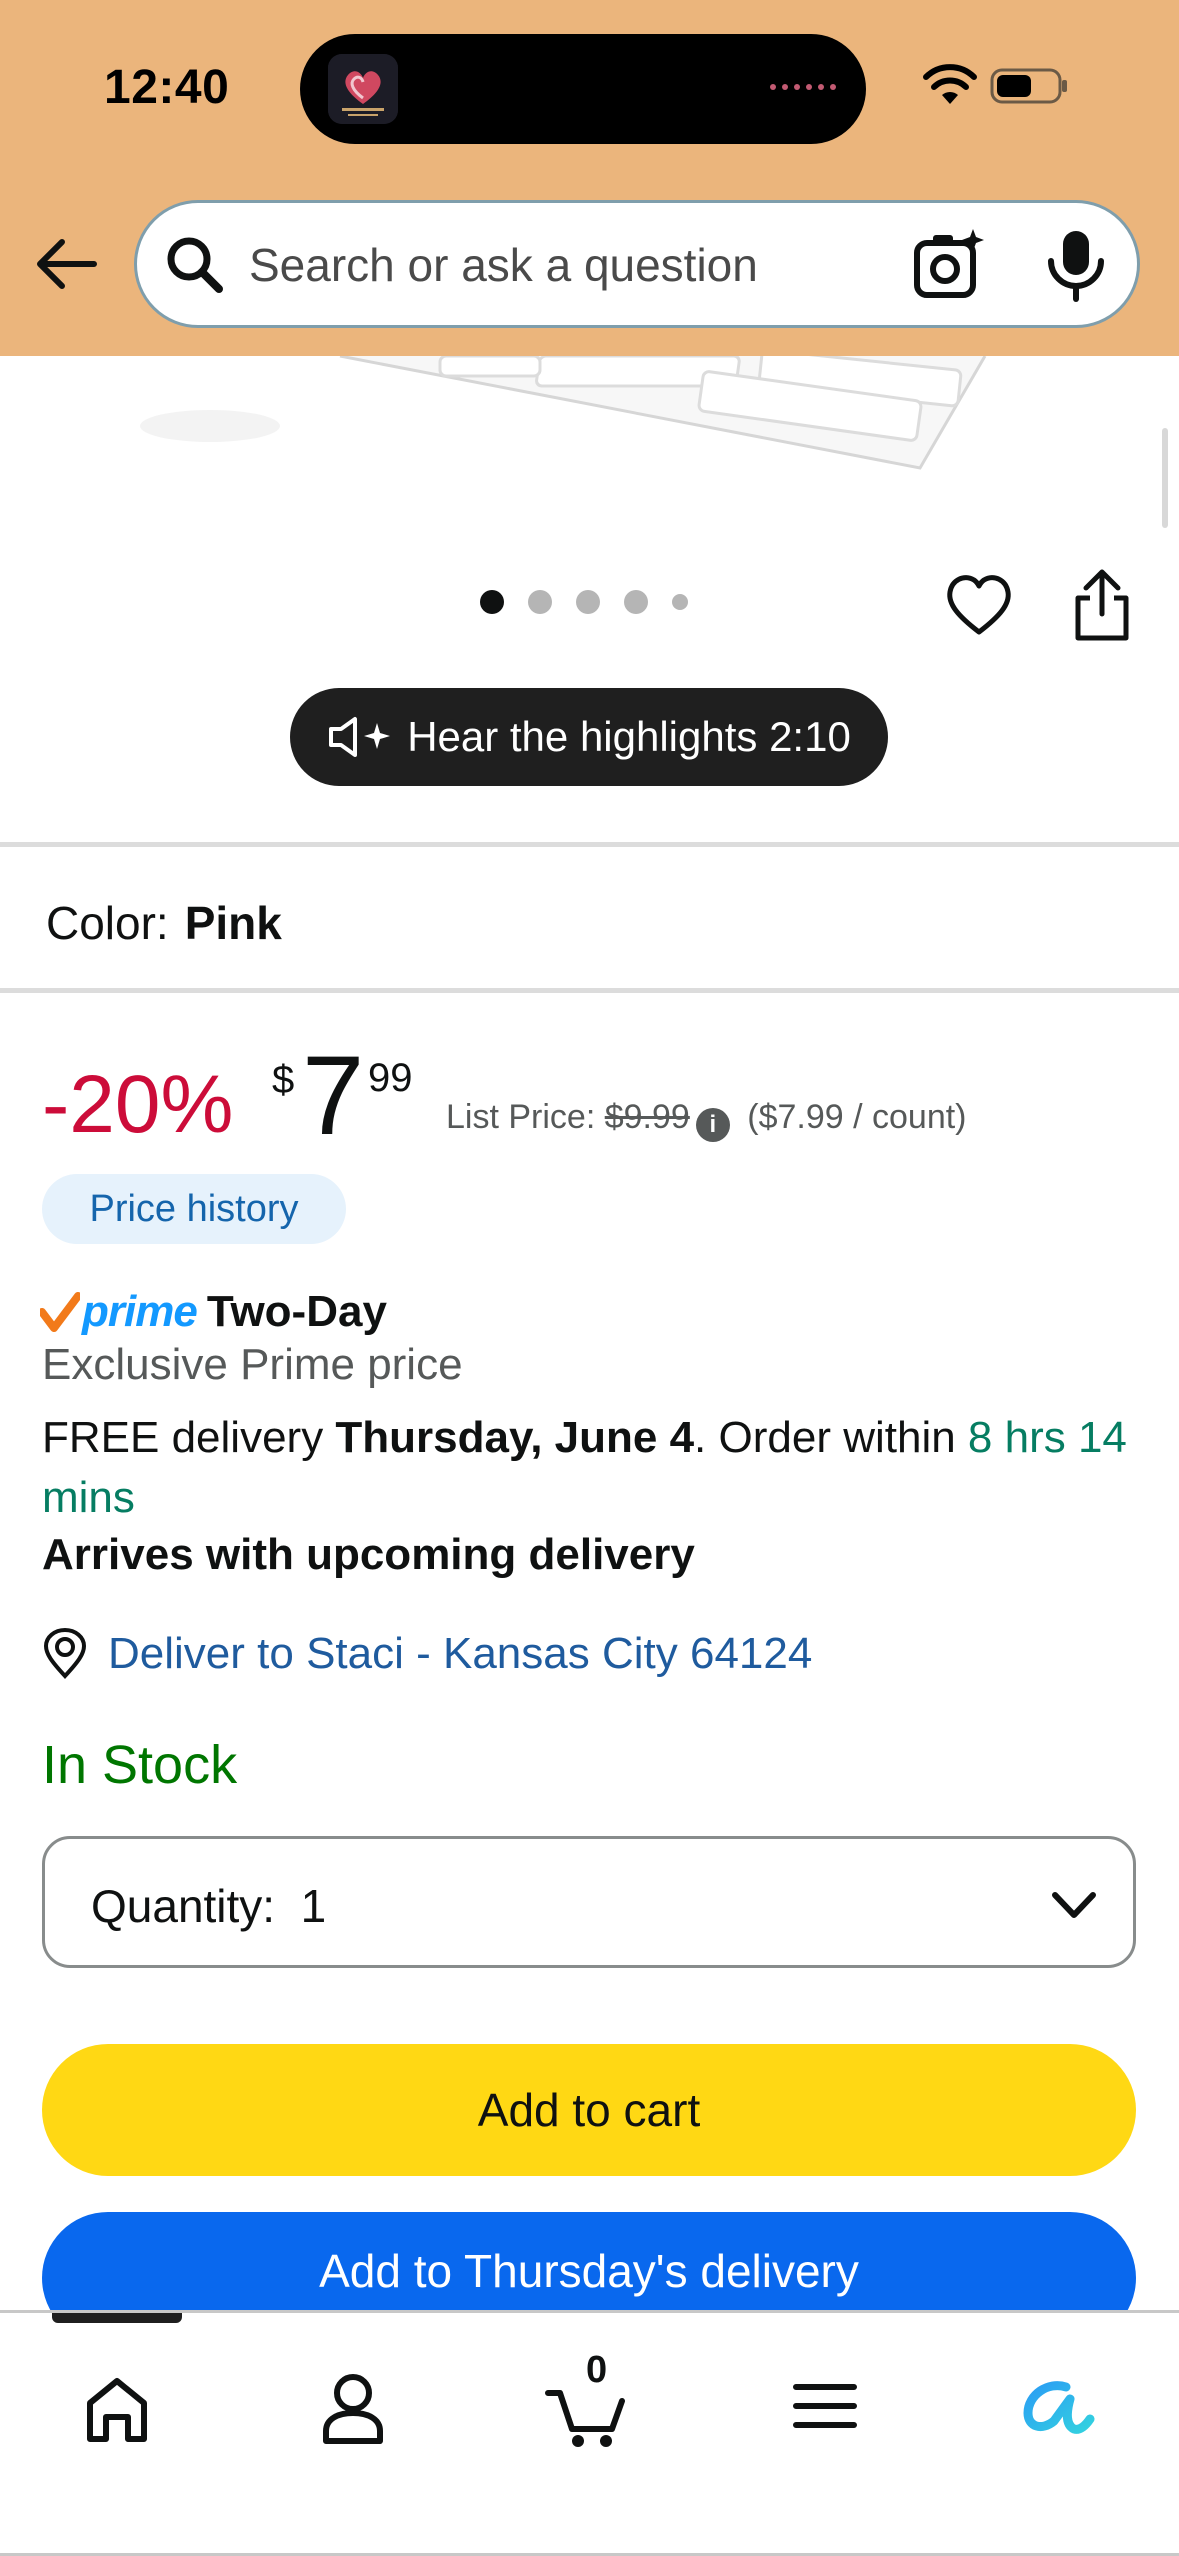 The width and height of the screenshot is (1179, 2556). I want to click on deliver-to-text: Deliver to Staci - Kansas City 64124, so click(460, 1653).